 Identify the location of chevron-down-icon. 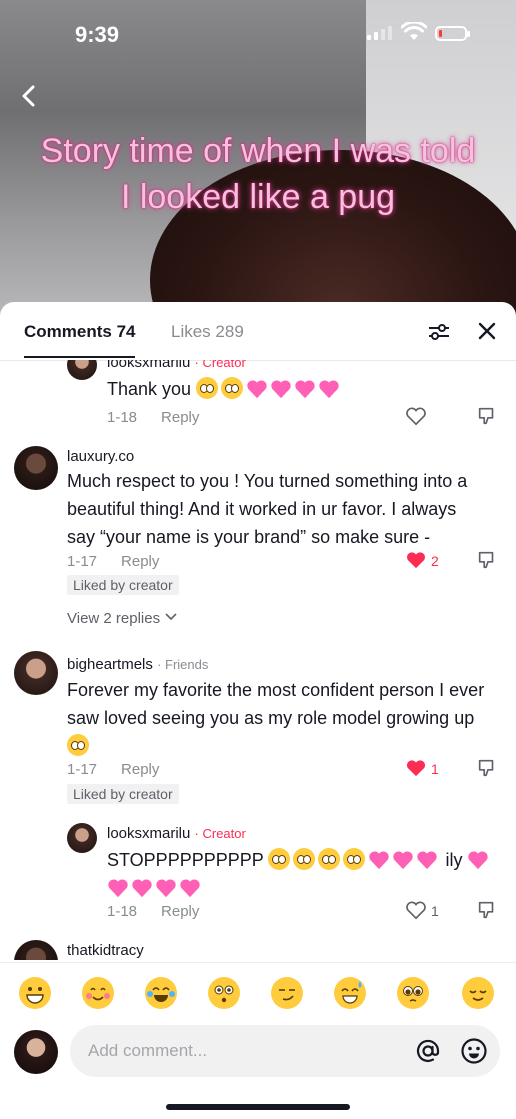
(171, 617).